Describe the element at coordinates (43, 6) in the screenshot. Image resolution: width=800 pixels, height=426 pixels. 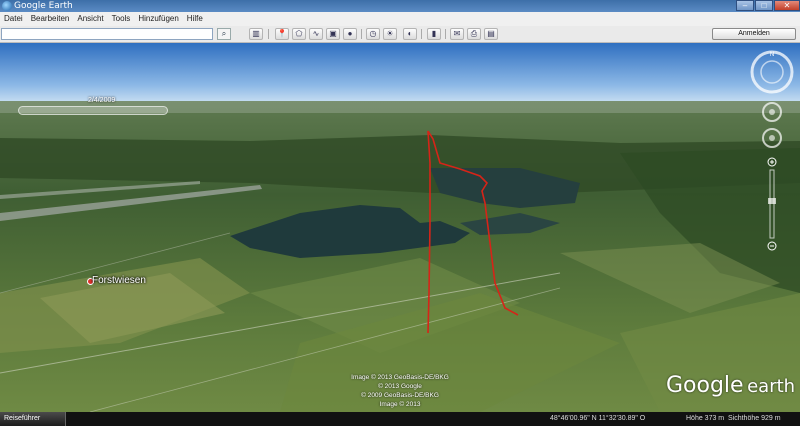
I see `window-title: Google Earth` at that location.